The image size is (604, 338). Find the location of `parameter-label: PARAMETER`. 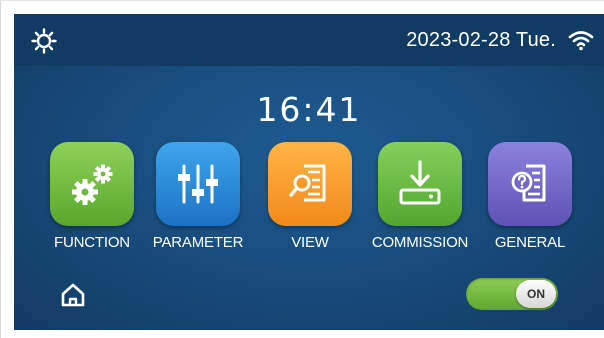

parameter-label: PARAMETER is located at coordinates (198, 242).